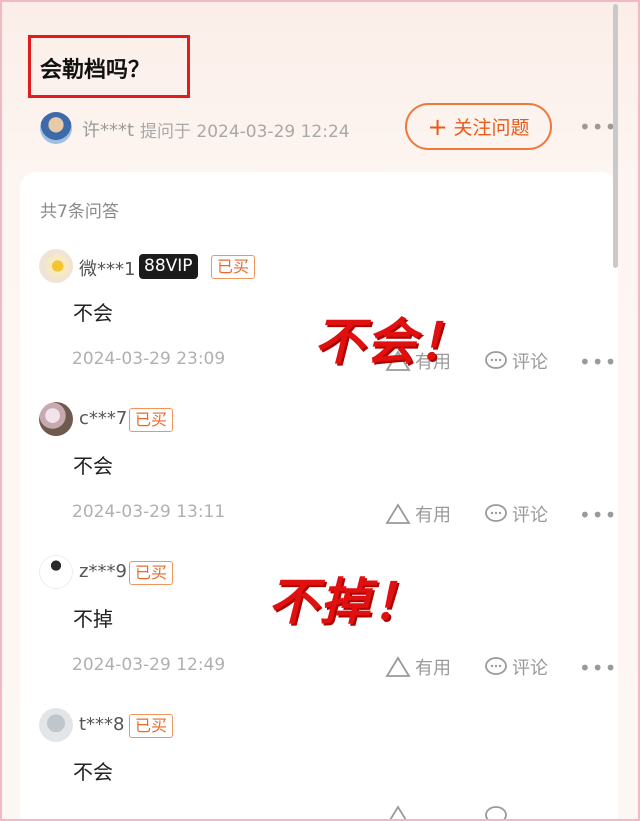 This screenshot has height=821, width=640. I want to click on answer-username: c***7, so click(103, 418).